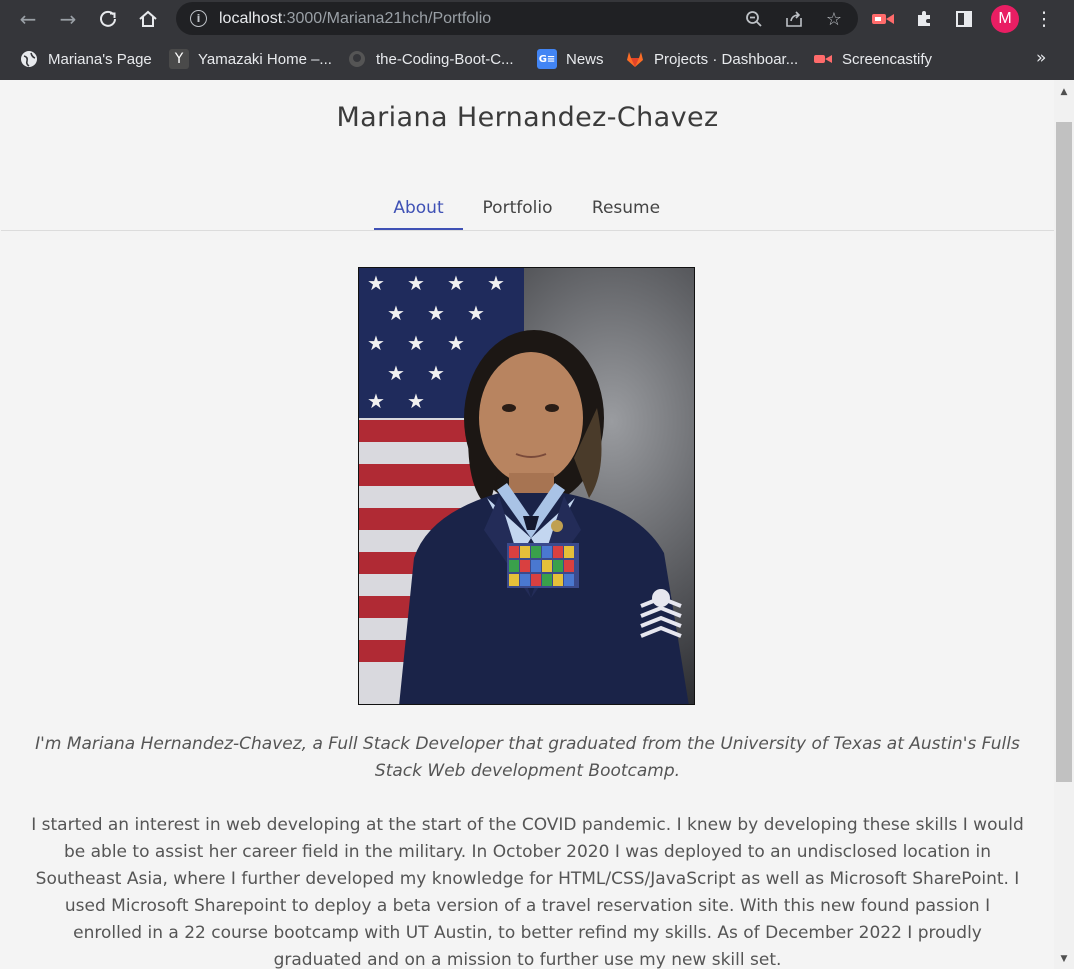 The image size is (1074, 969). I want to click on y-icon: Y, so click(179, 59).